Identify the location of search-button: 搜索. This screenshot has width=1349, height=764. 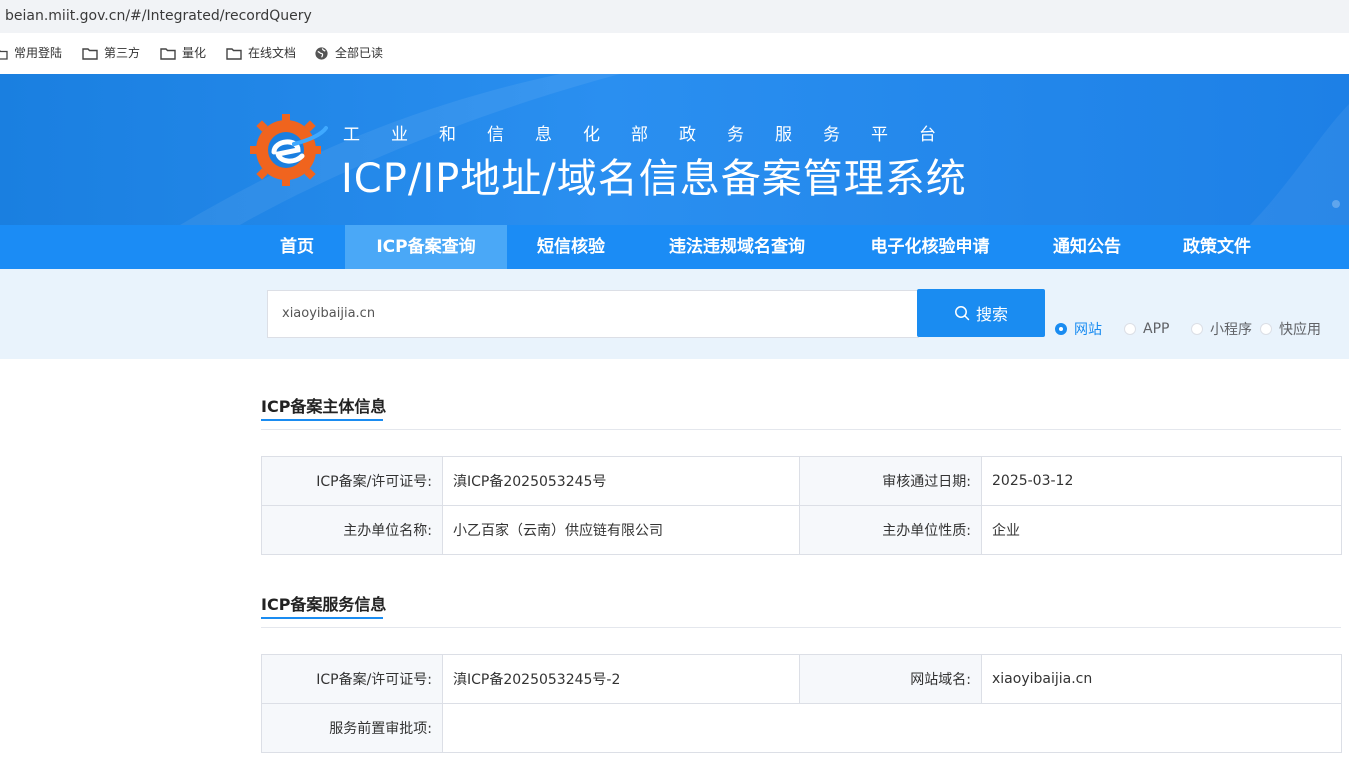
(981, 313).